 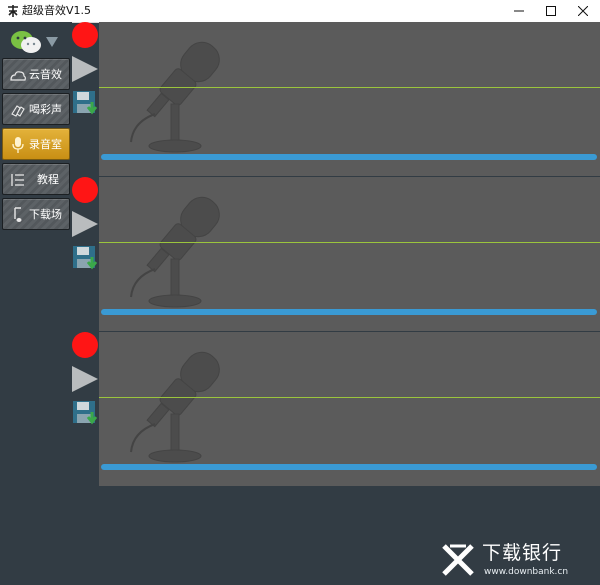 What do you see at coordinates (45, 109) in the screenshot?
I see `sidebar-item-label: 喝彩声` at bounding box center [45, 109].